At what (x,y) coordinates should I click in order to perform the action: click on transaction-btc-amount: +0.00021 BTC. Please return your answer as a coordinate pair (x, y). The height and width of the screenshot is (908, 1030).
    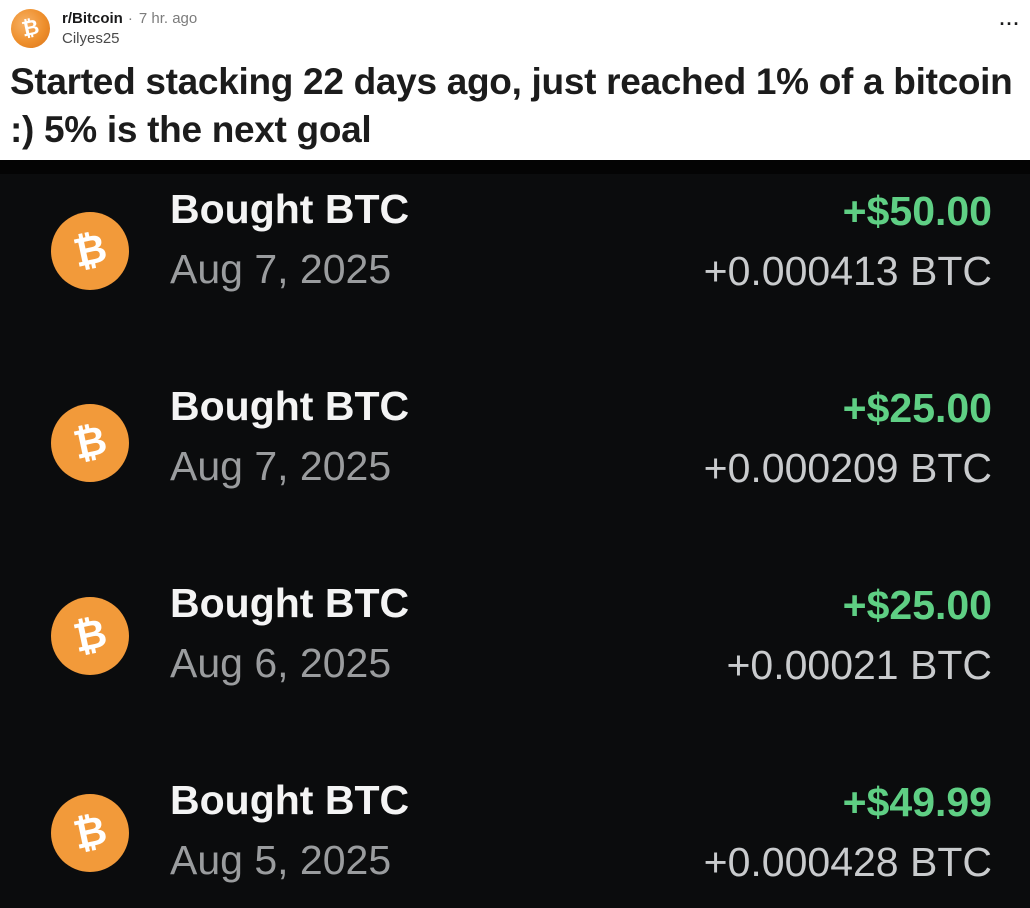
    Looking at the image, I should click on (859, 665).